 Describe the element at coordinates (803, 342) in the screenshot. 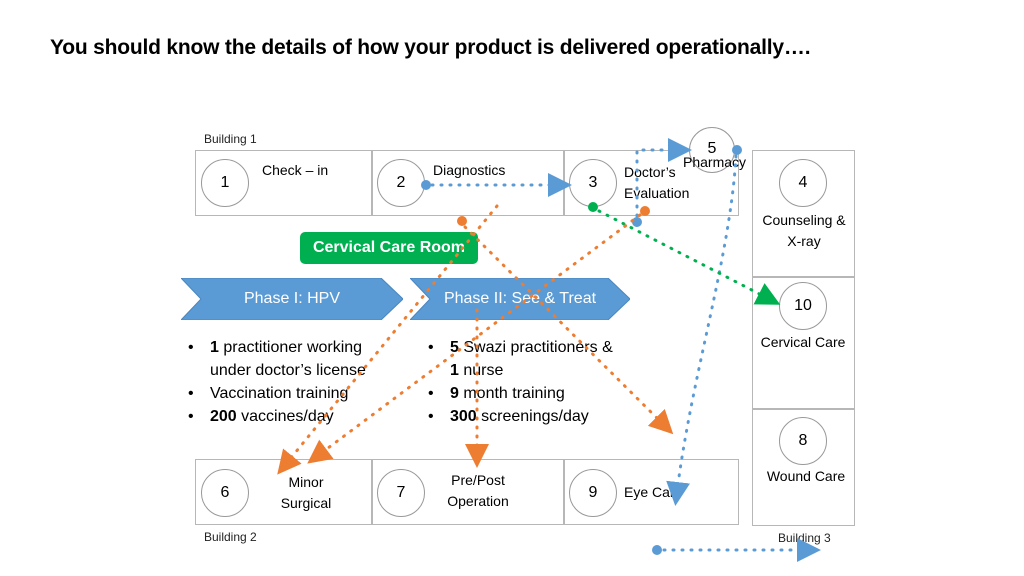

I see `room-10-label: Cervical Care` at that location.